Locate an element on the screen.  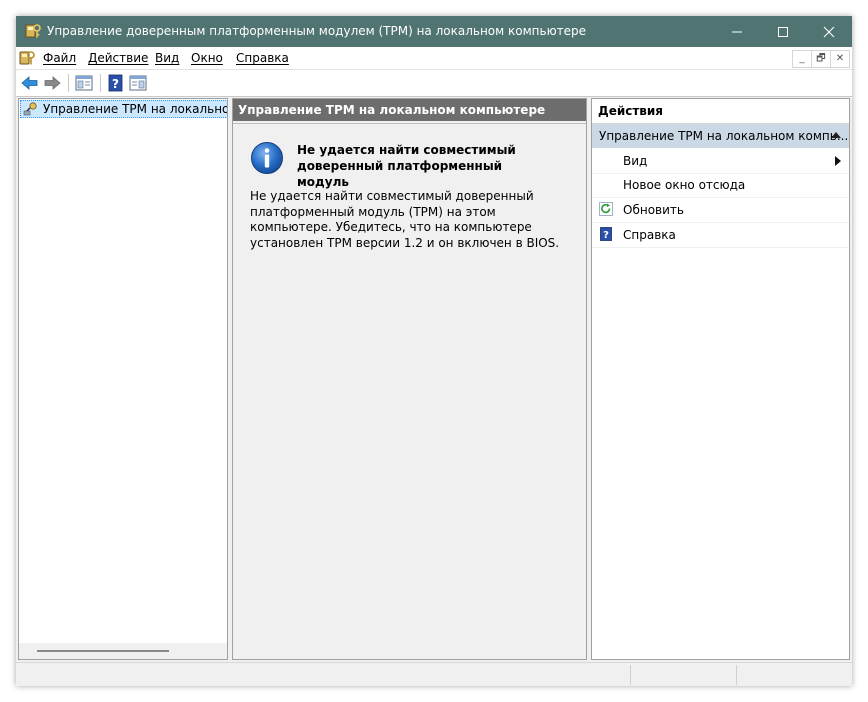
menu-action: Действие is located at coordinates (118, 58).